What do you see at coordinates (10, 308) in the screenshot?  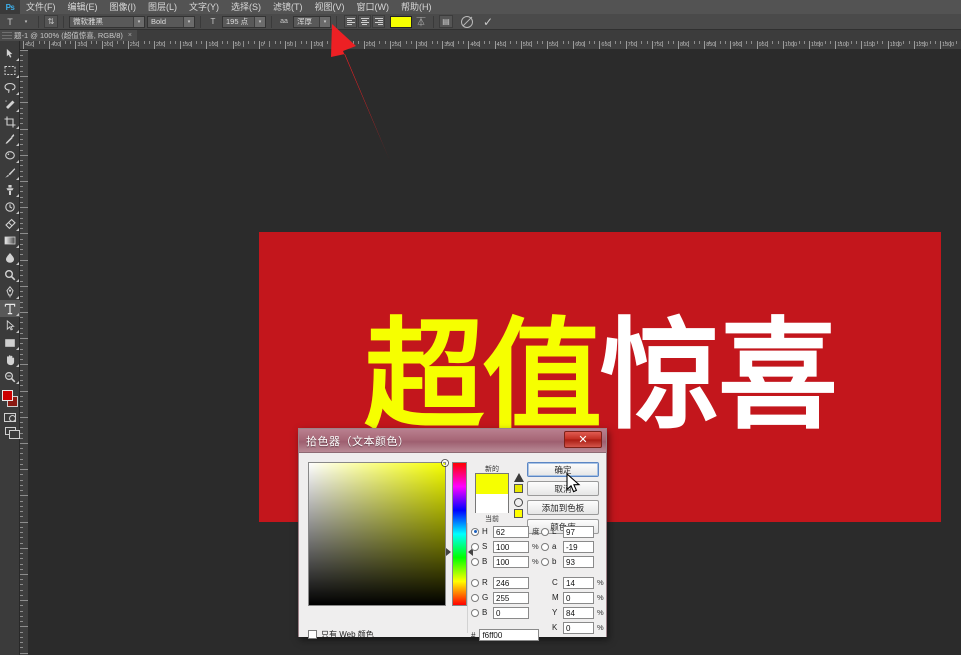 I see `type-tool` at bounding box center [10, 308].